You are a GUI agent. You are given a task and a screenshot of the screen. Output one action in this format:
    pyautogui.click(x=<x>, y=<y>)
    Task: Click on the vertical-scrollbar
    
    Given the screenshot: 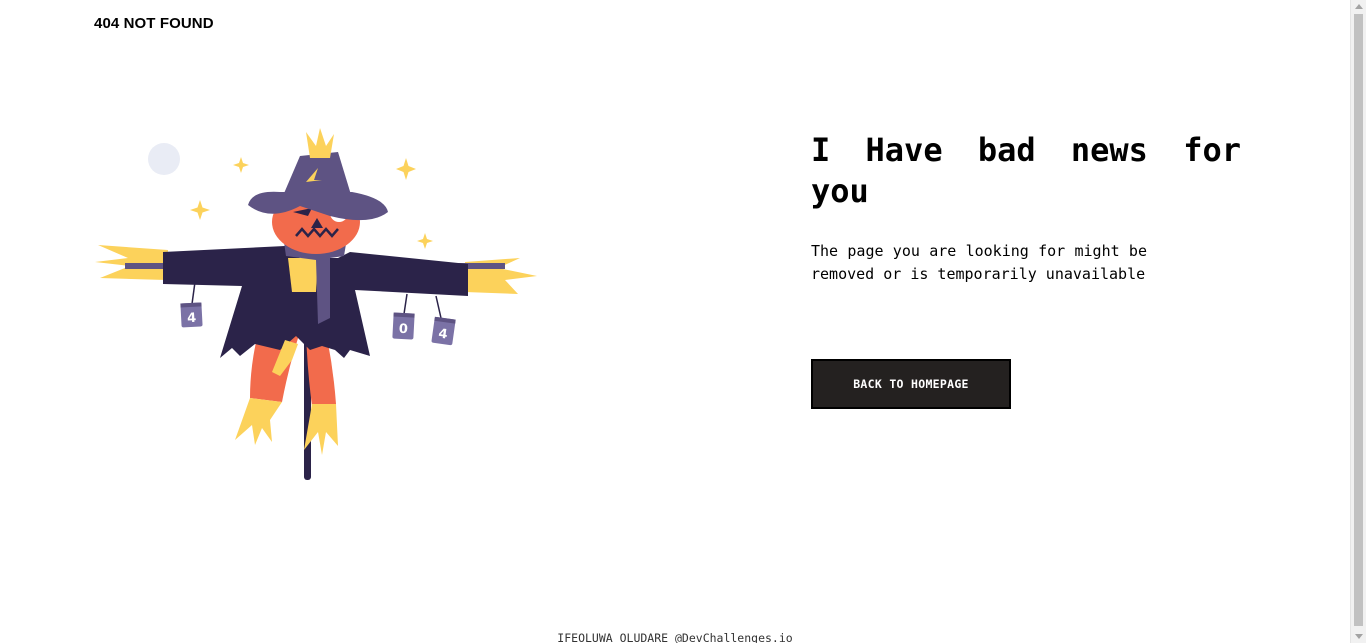 What is the action you would take?
    pyautogui.click(x=1358, y=321)
    